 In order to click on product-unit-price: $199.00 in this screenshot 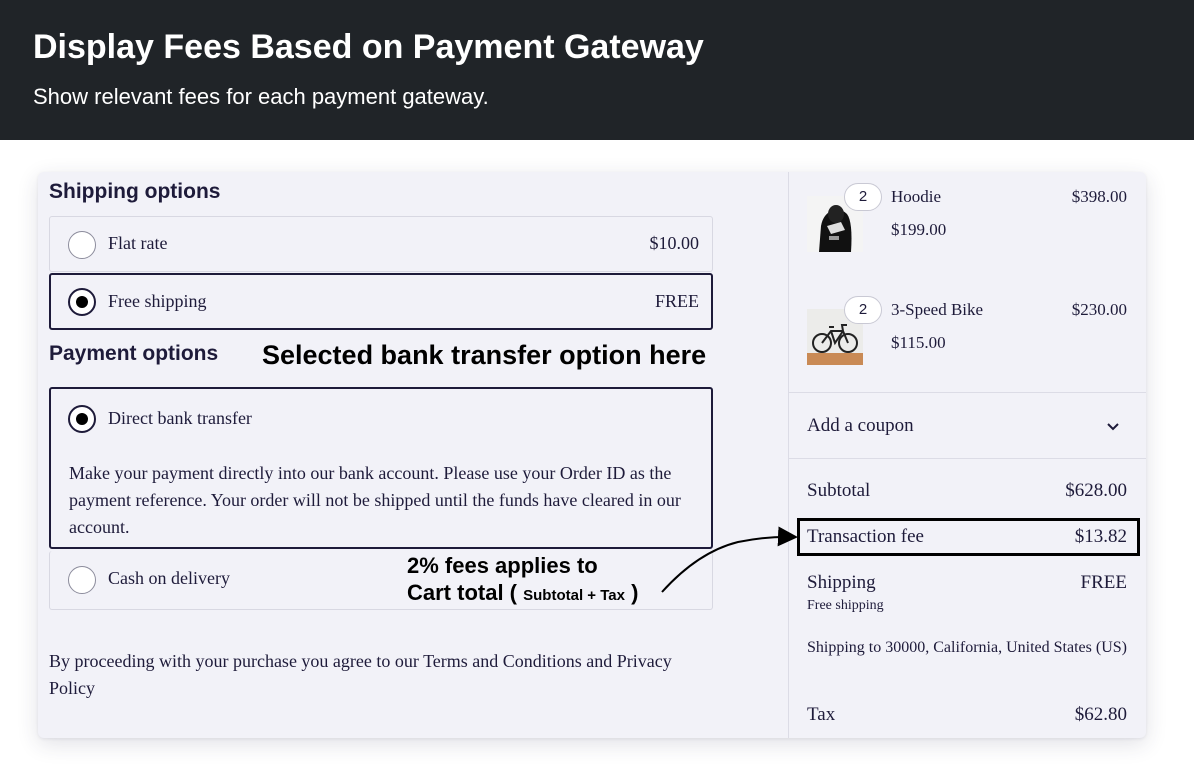, I will do `click(919, 229)`.